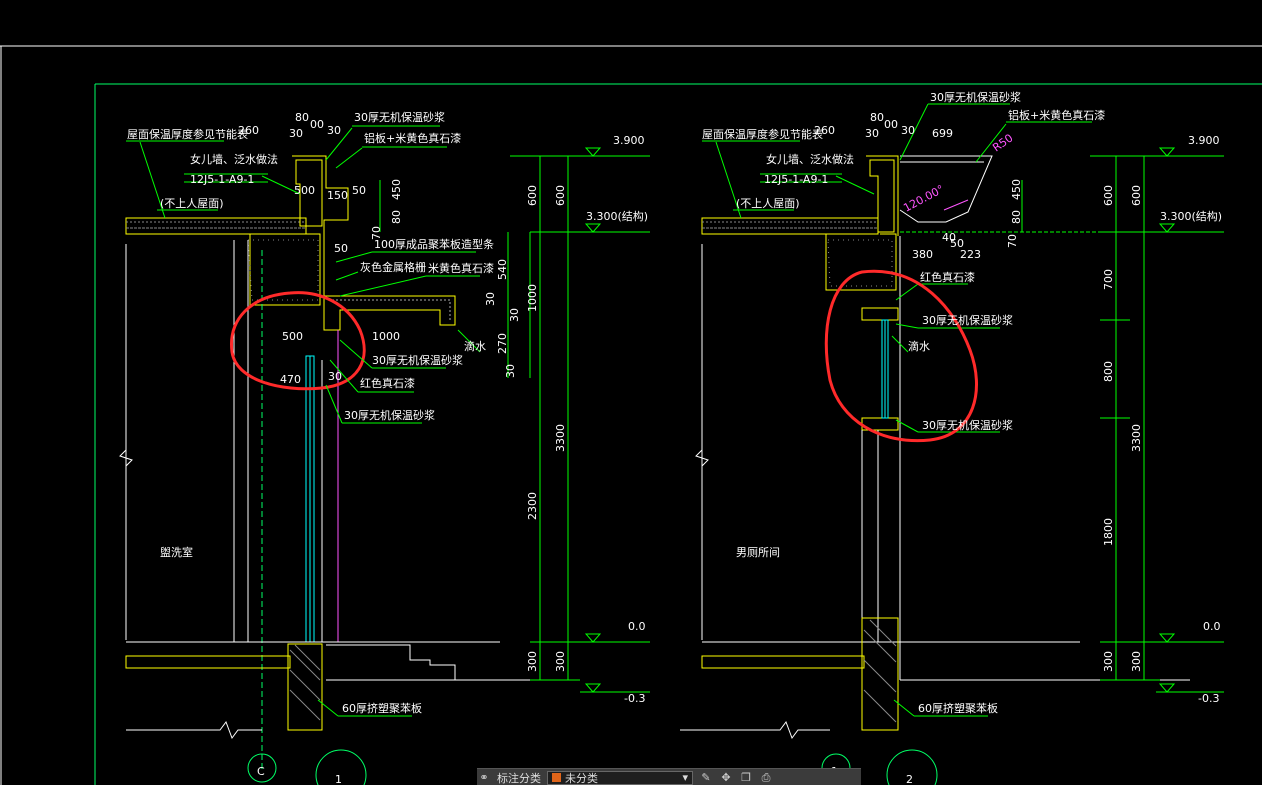 Image resolution: width=1262 pixels, height=785 pixels. What do you see at coordinates (502, 343) in the screenshot?
I see `dim: 270` at bounding box center [502, 343].